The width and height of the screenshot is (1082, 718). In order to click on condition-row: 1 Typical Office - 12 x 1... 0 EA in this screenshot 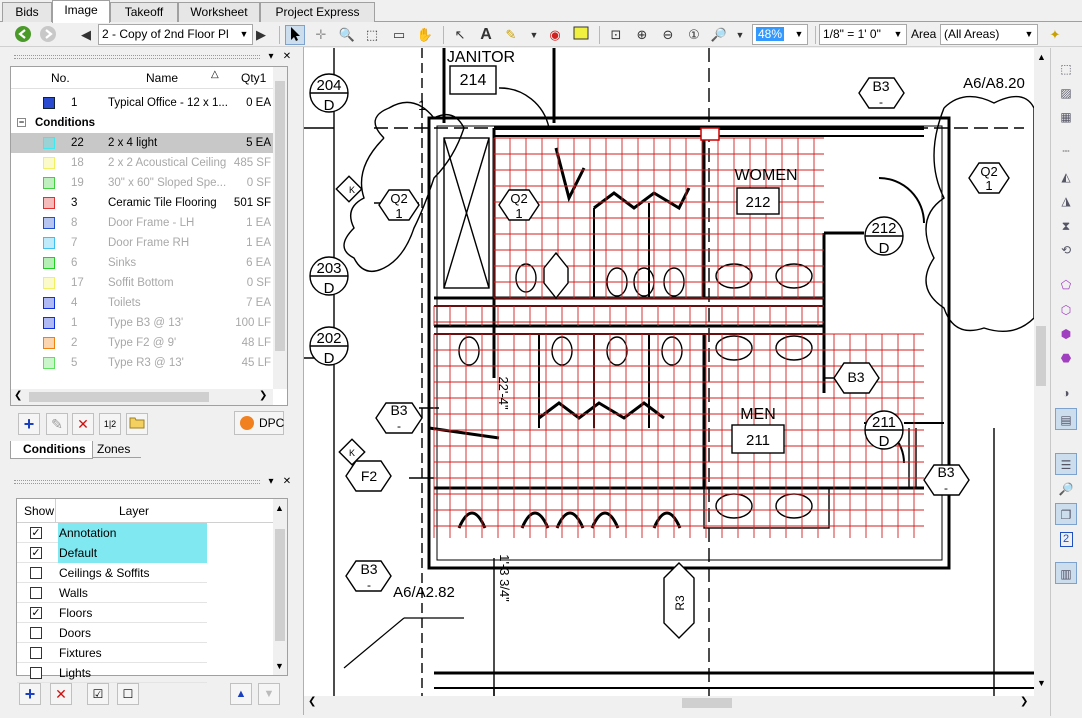, I will do `click(141, 103)`.